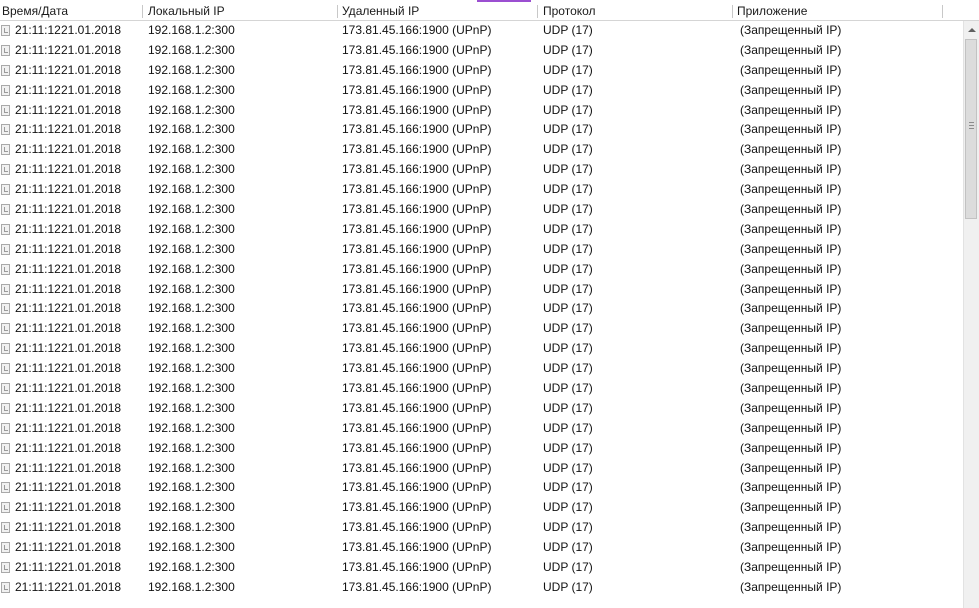  I want to click on scrollbar-thumb, so click(971, 129).